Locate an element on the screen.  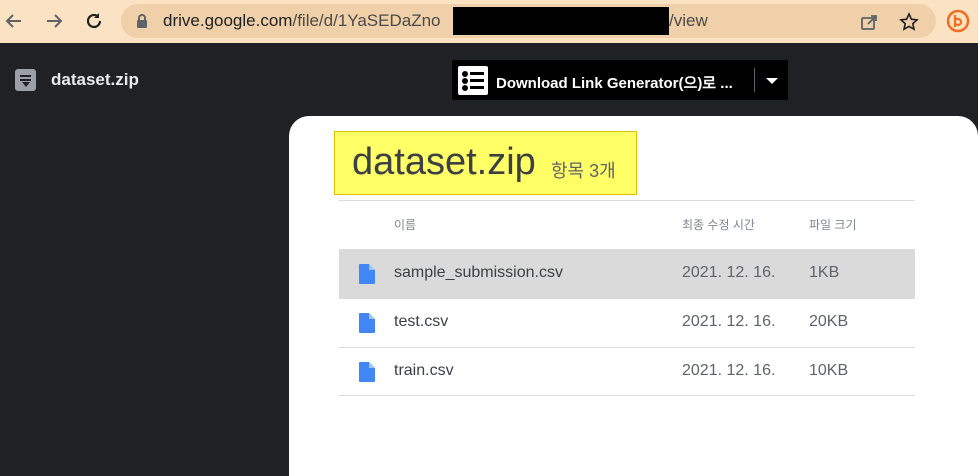
browser-toolbar: drive.google.com/file/d/1YaSEDaZno /view is located at coordinates (489, 21).